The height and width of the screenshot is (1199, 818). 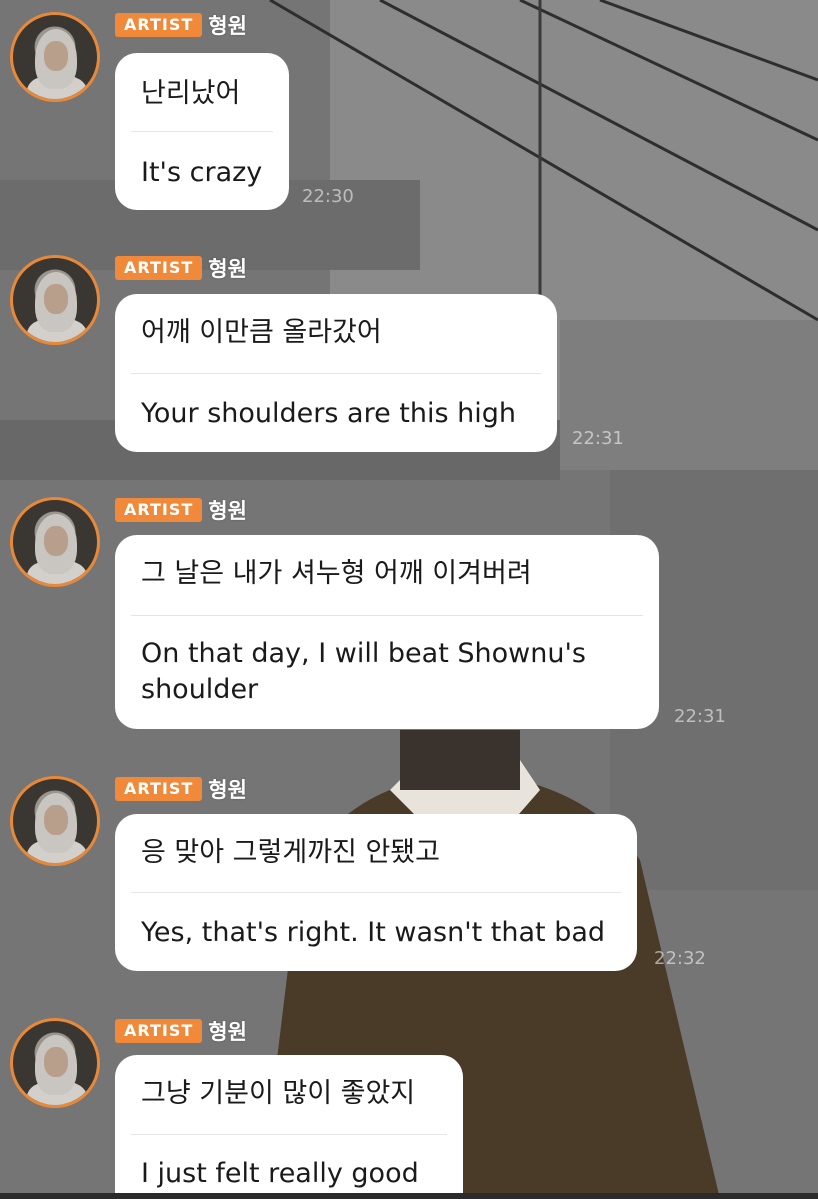 I want to click on message-bubble: 어깨 이만큼 올라갔어 Your shoulders are this high, so click(x=336, y=373).